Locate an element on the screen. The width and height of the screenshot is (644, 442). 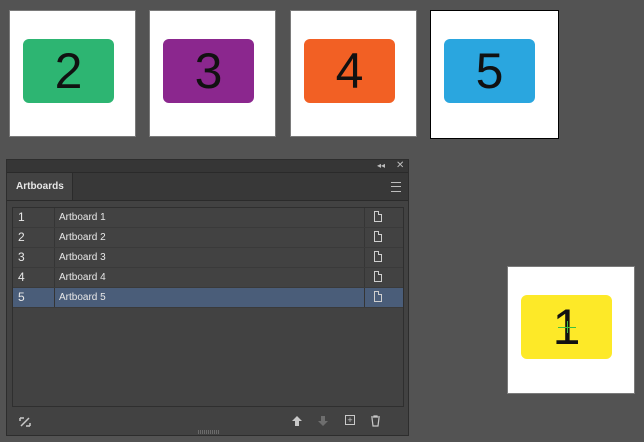
row-name: Artboard 5 is located at coordinates (82, 297).